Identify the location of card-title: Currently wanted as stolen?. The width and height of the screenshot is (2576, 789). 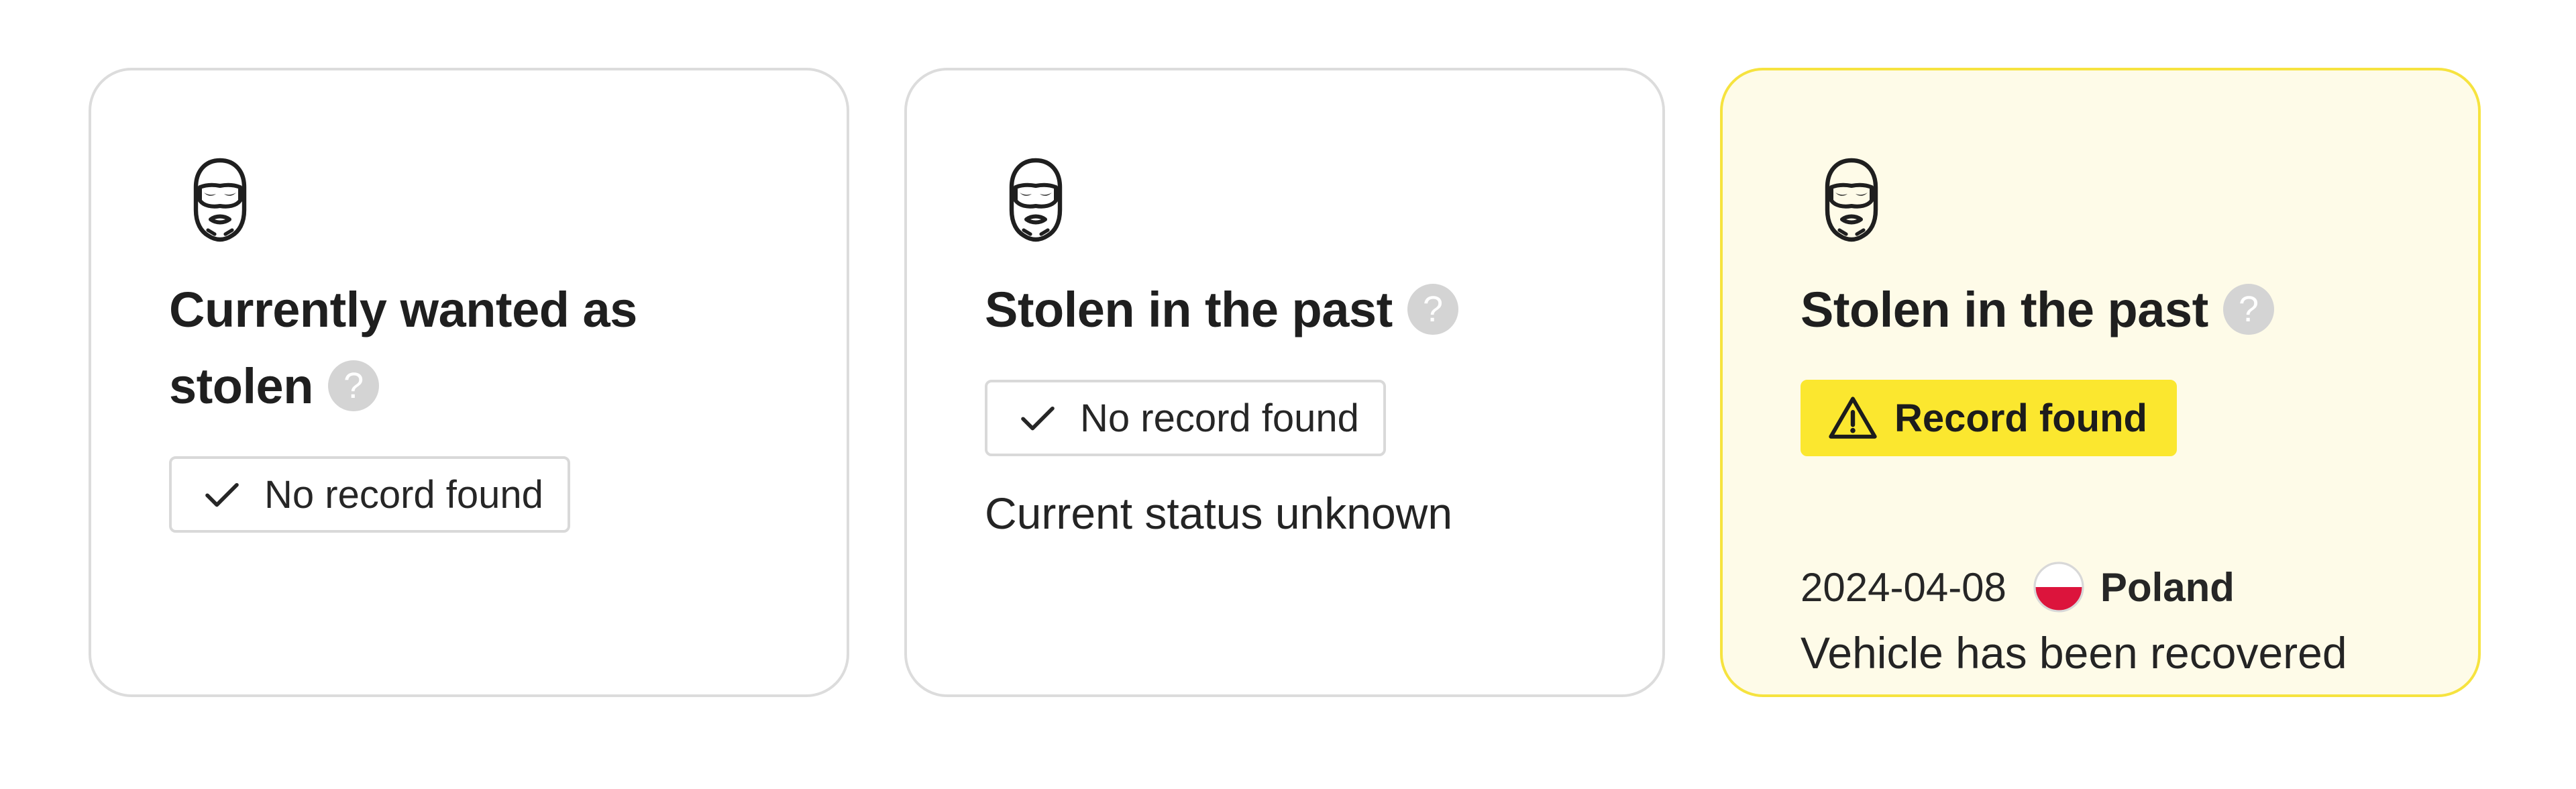
(464, 349).